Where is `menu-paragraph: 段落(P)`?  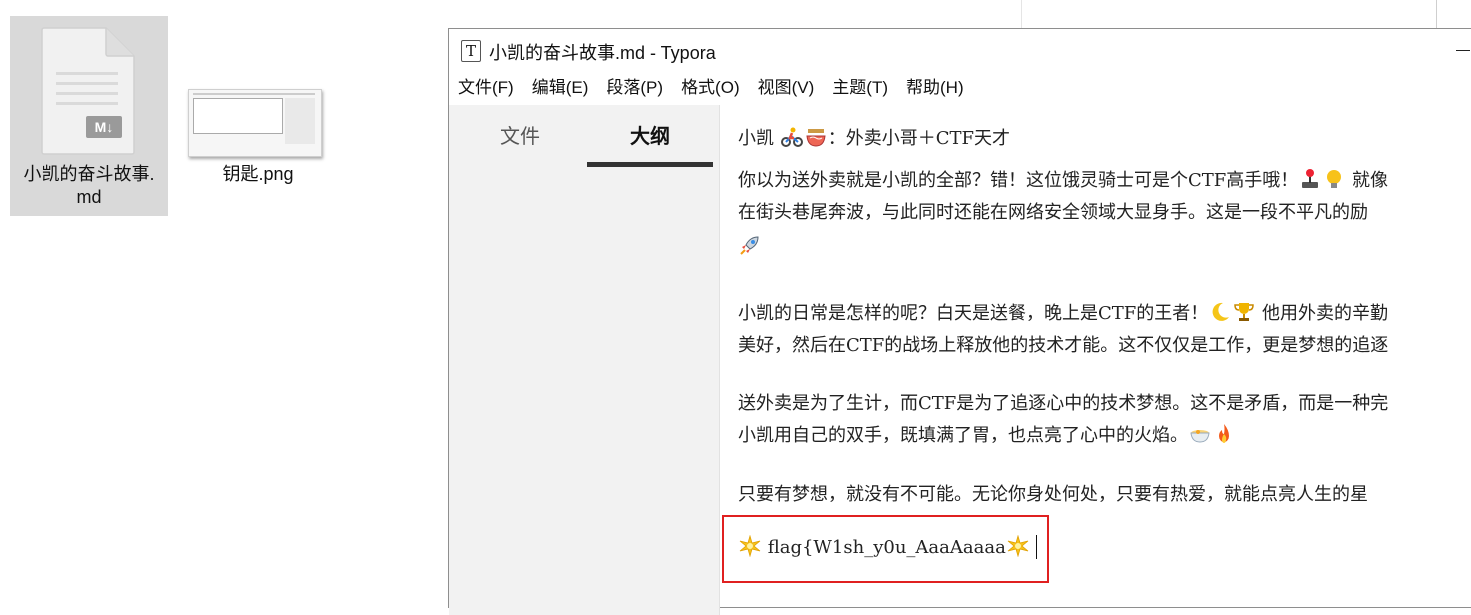 menu-paragraph: 段落(P) is located at coordinates (634, 88).